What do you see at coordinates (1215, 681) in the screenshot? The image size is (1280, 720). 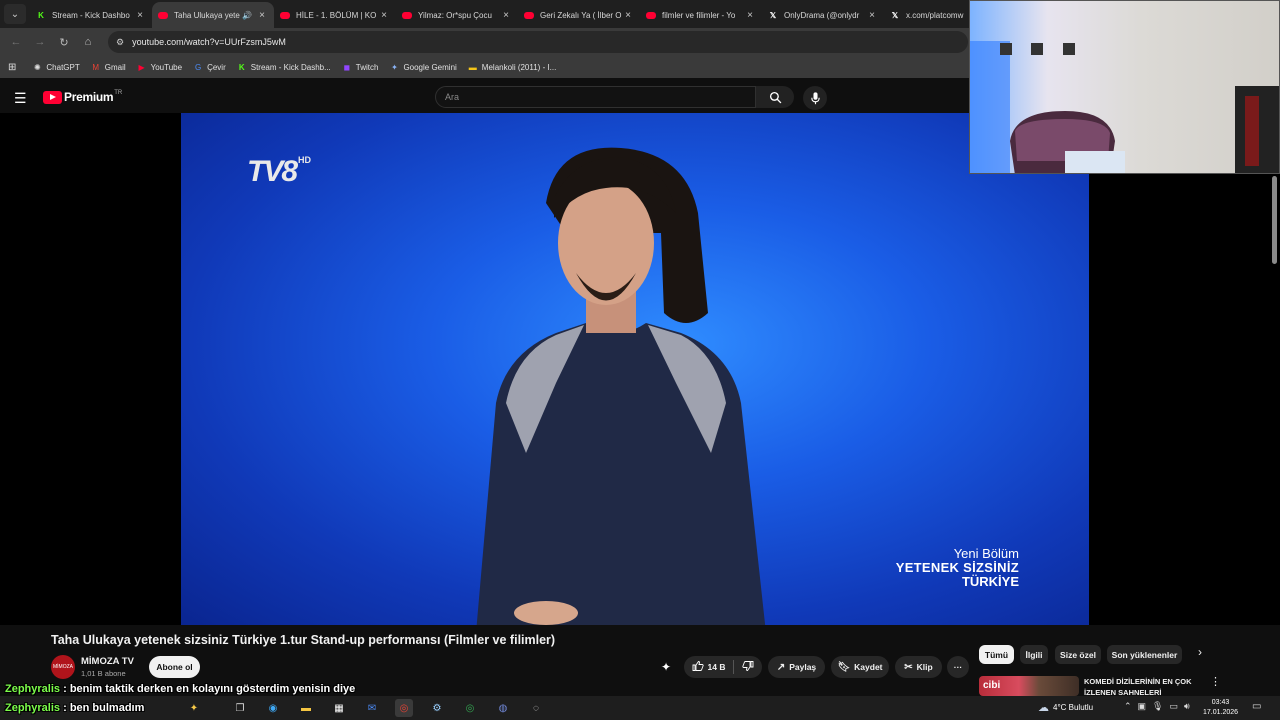 I see `kebab-menu-icon: ⋮` at bounding box center [1215, 681].